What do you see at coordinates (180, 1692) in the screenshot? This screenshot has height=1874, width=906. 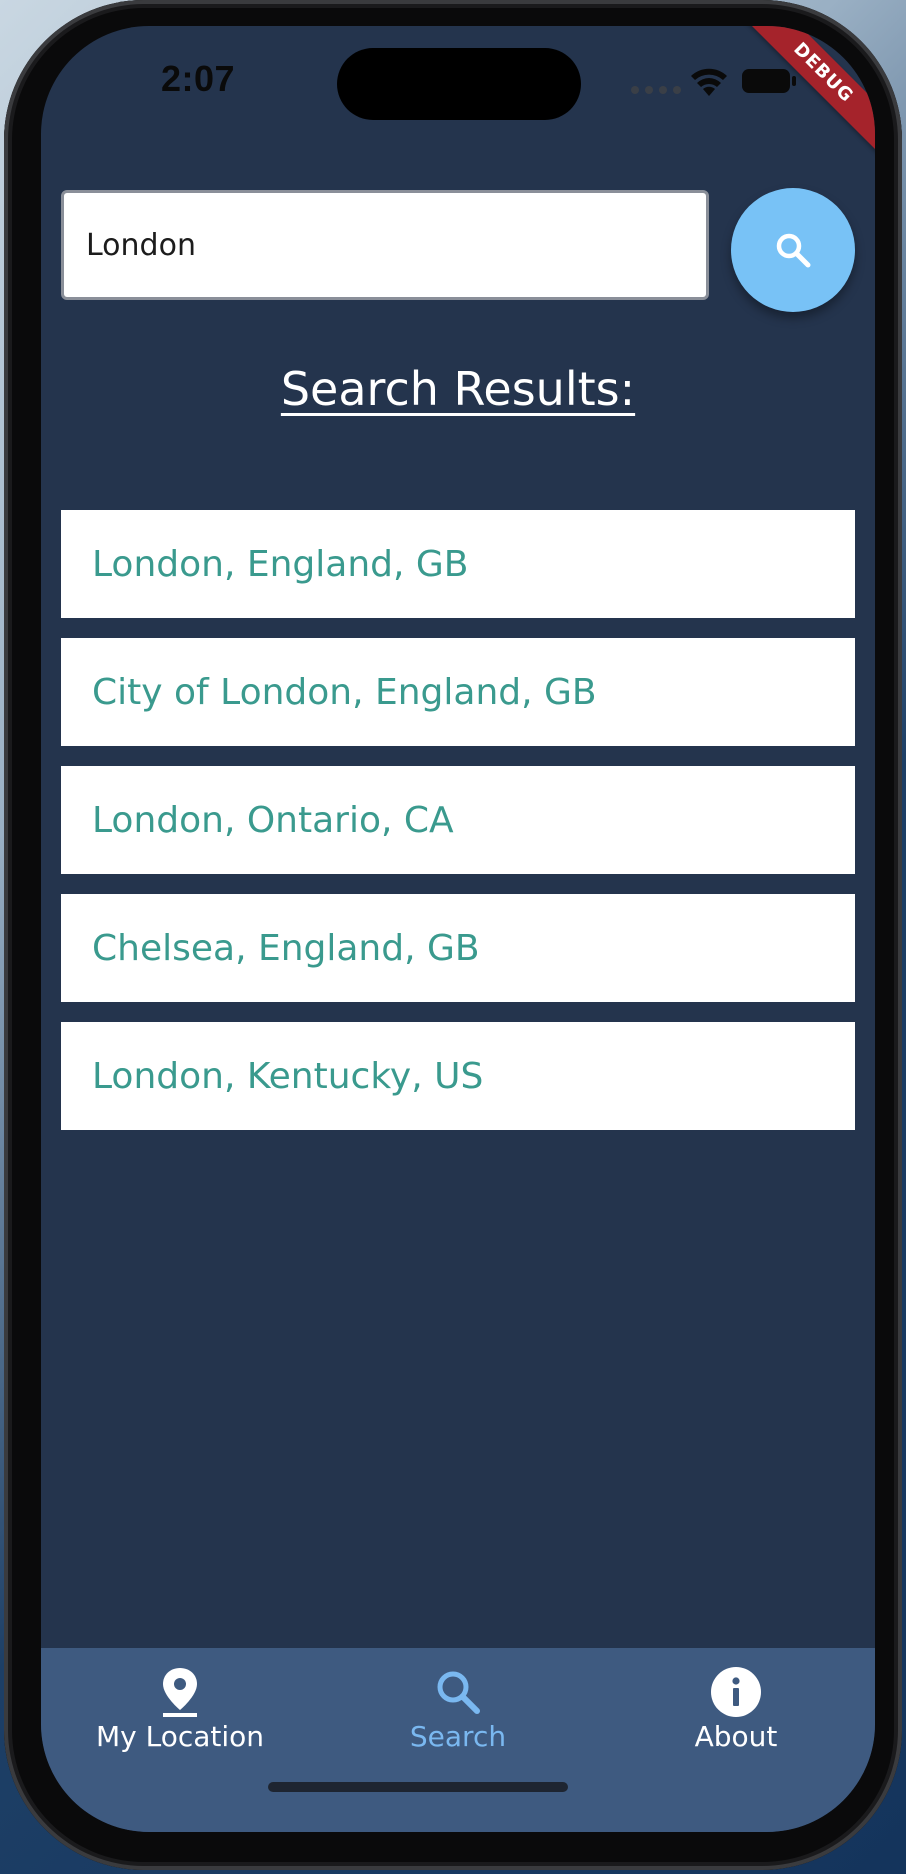 I see `location-pin-icon` at bounding box center [180, 1692].